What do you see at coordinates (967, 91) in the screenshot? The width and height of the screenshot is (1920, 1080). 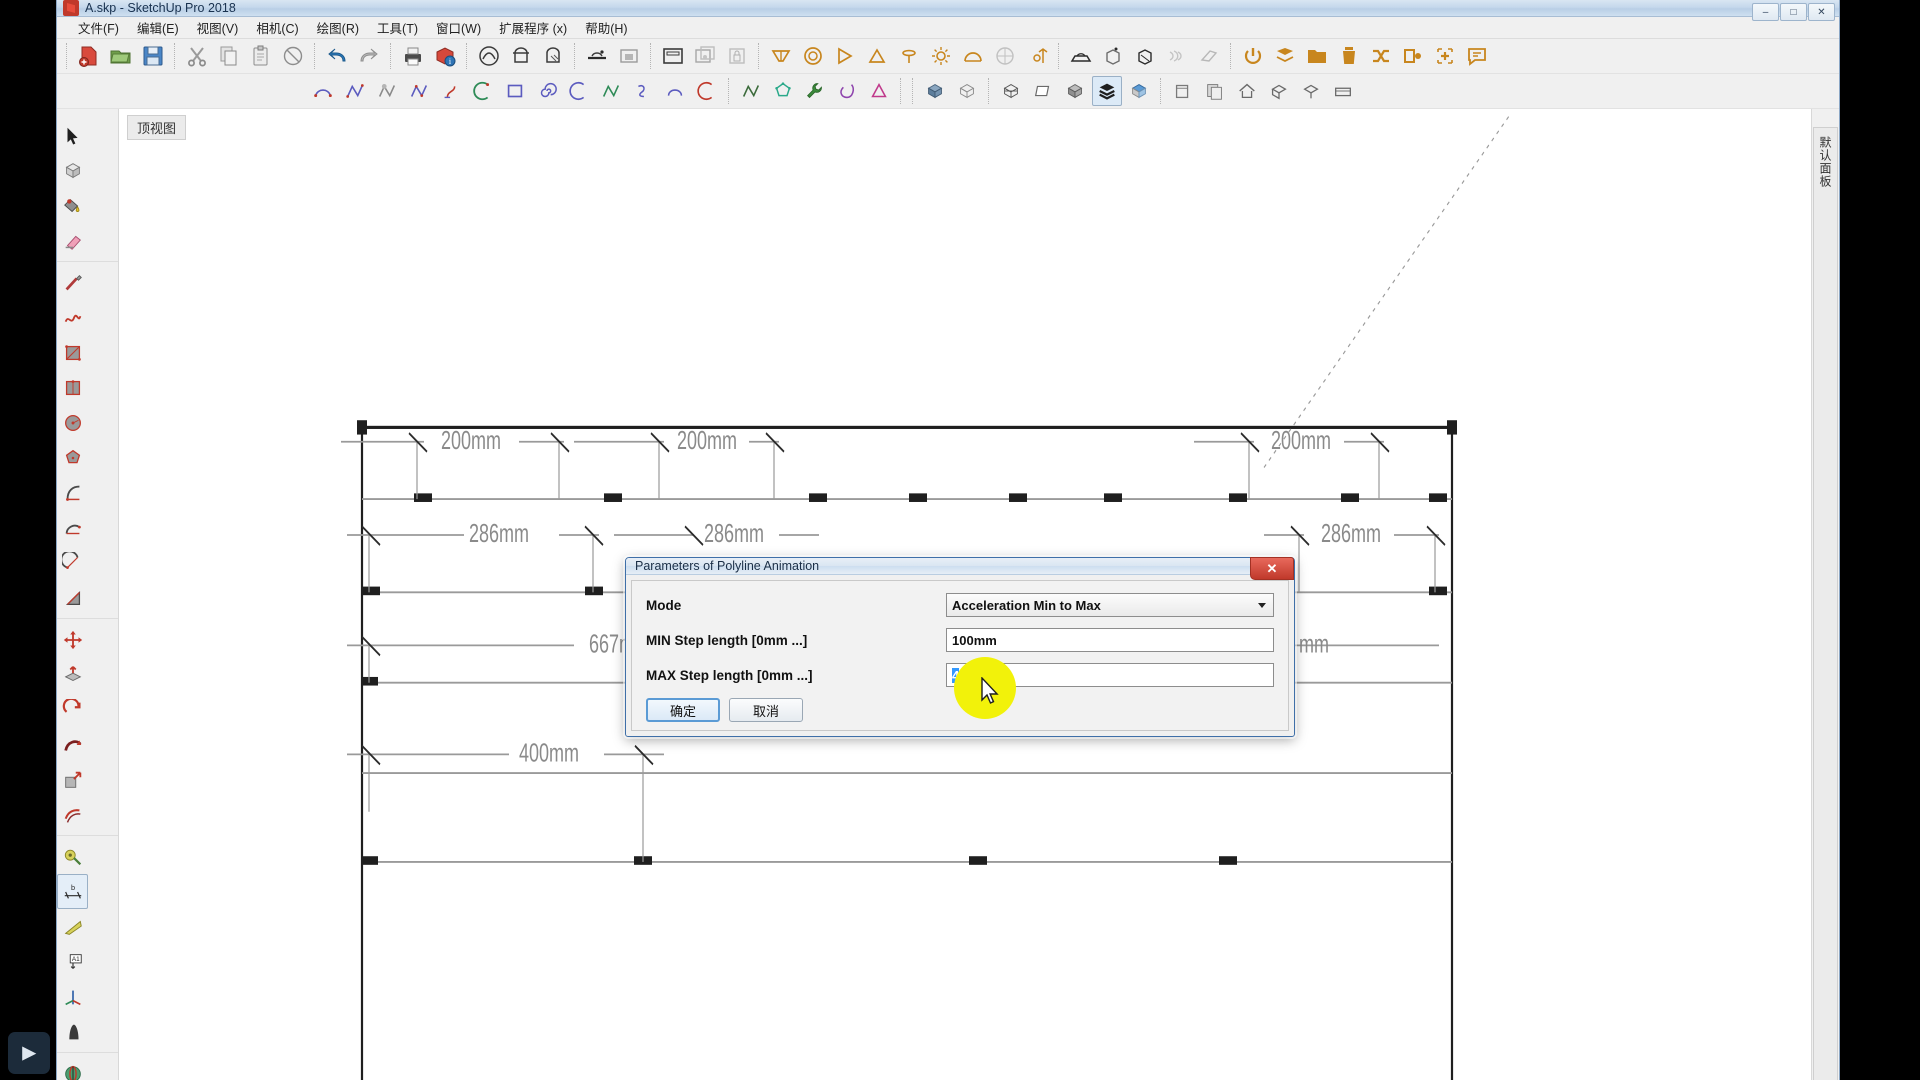 I see `wireframe-shade-icon` at bounding box center [967, 91].